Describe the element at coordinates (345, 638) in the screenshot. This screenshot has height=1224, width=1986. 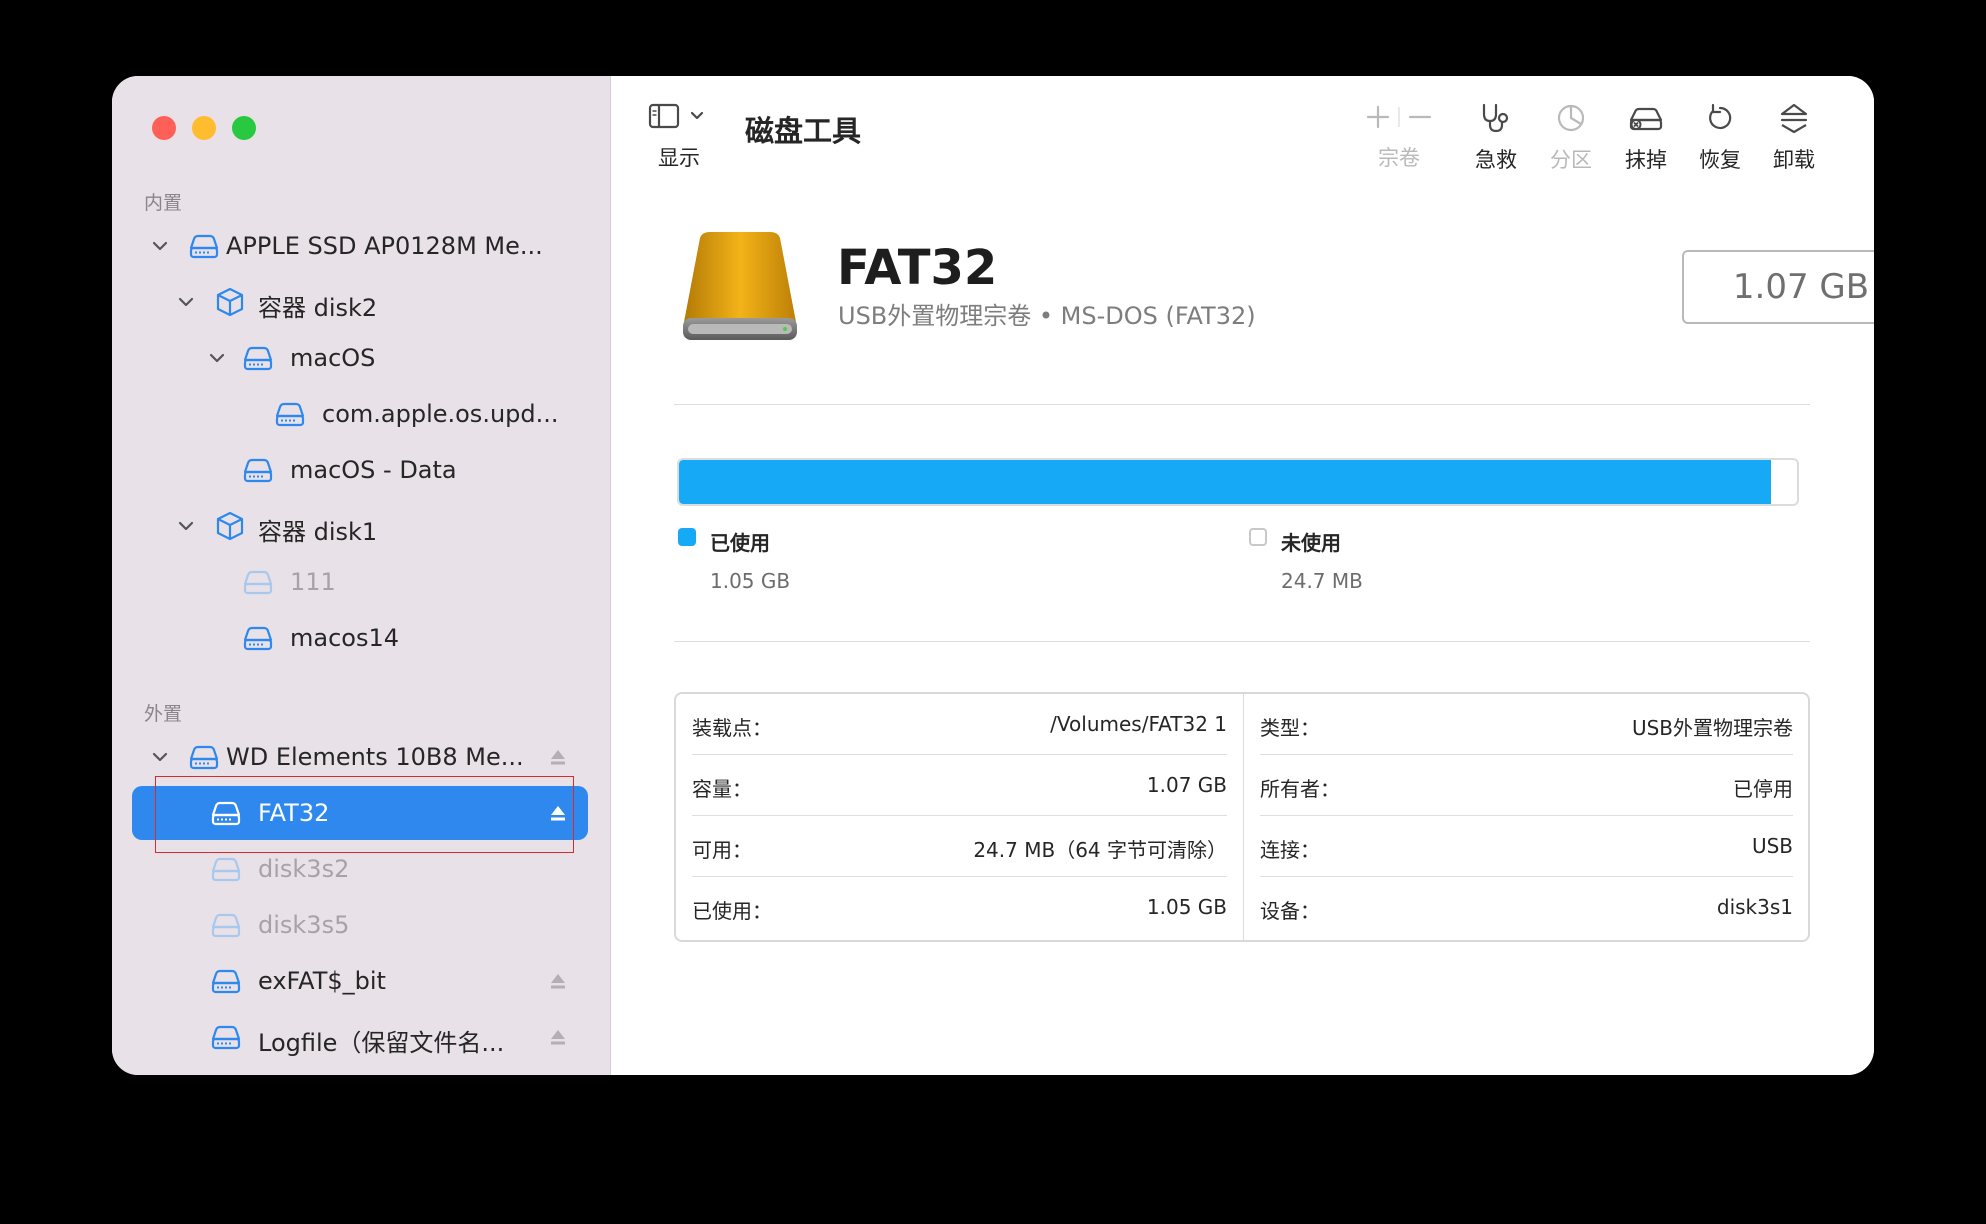
I see `sidebar-item-label: macos14` at that location.